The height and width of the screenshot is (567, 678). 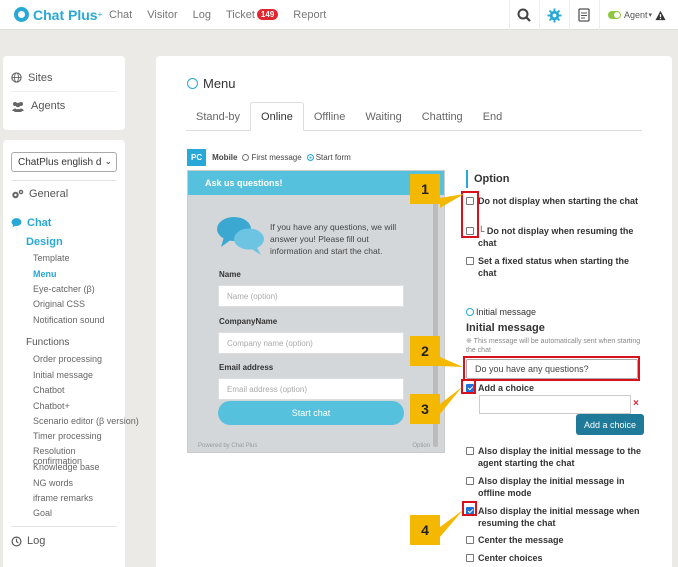 What do you see at coordinates (452, 365) in the screenshot?
I see `callout-pointers` at bounding box center [452, 365].